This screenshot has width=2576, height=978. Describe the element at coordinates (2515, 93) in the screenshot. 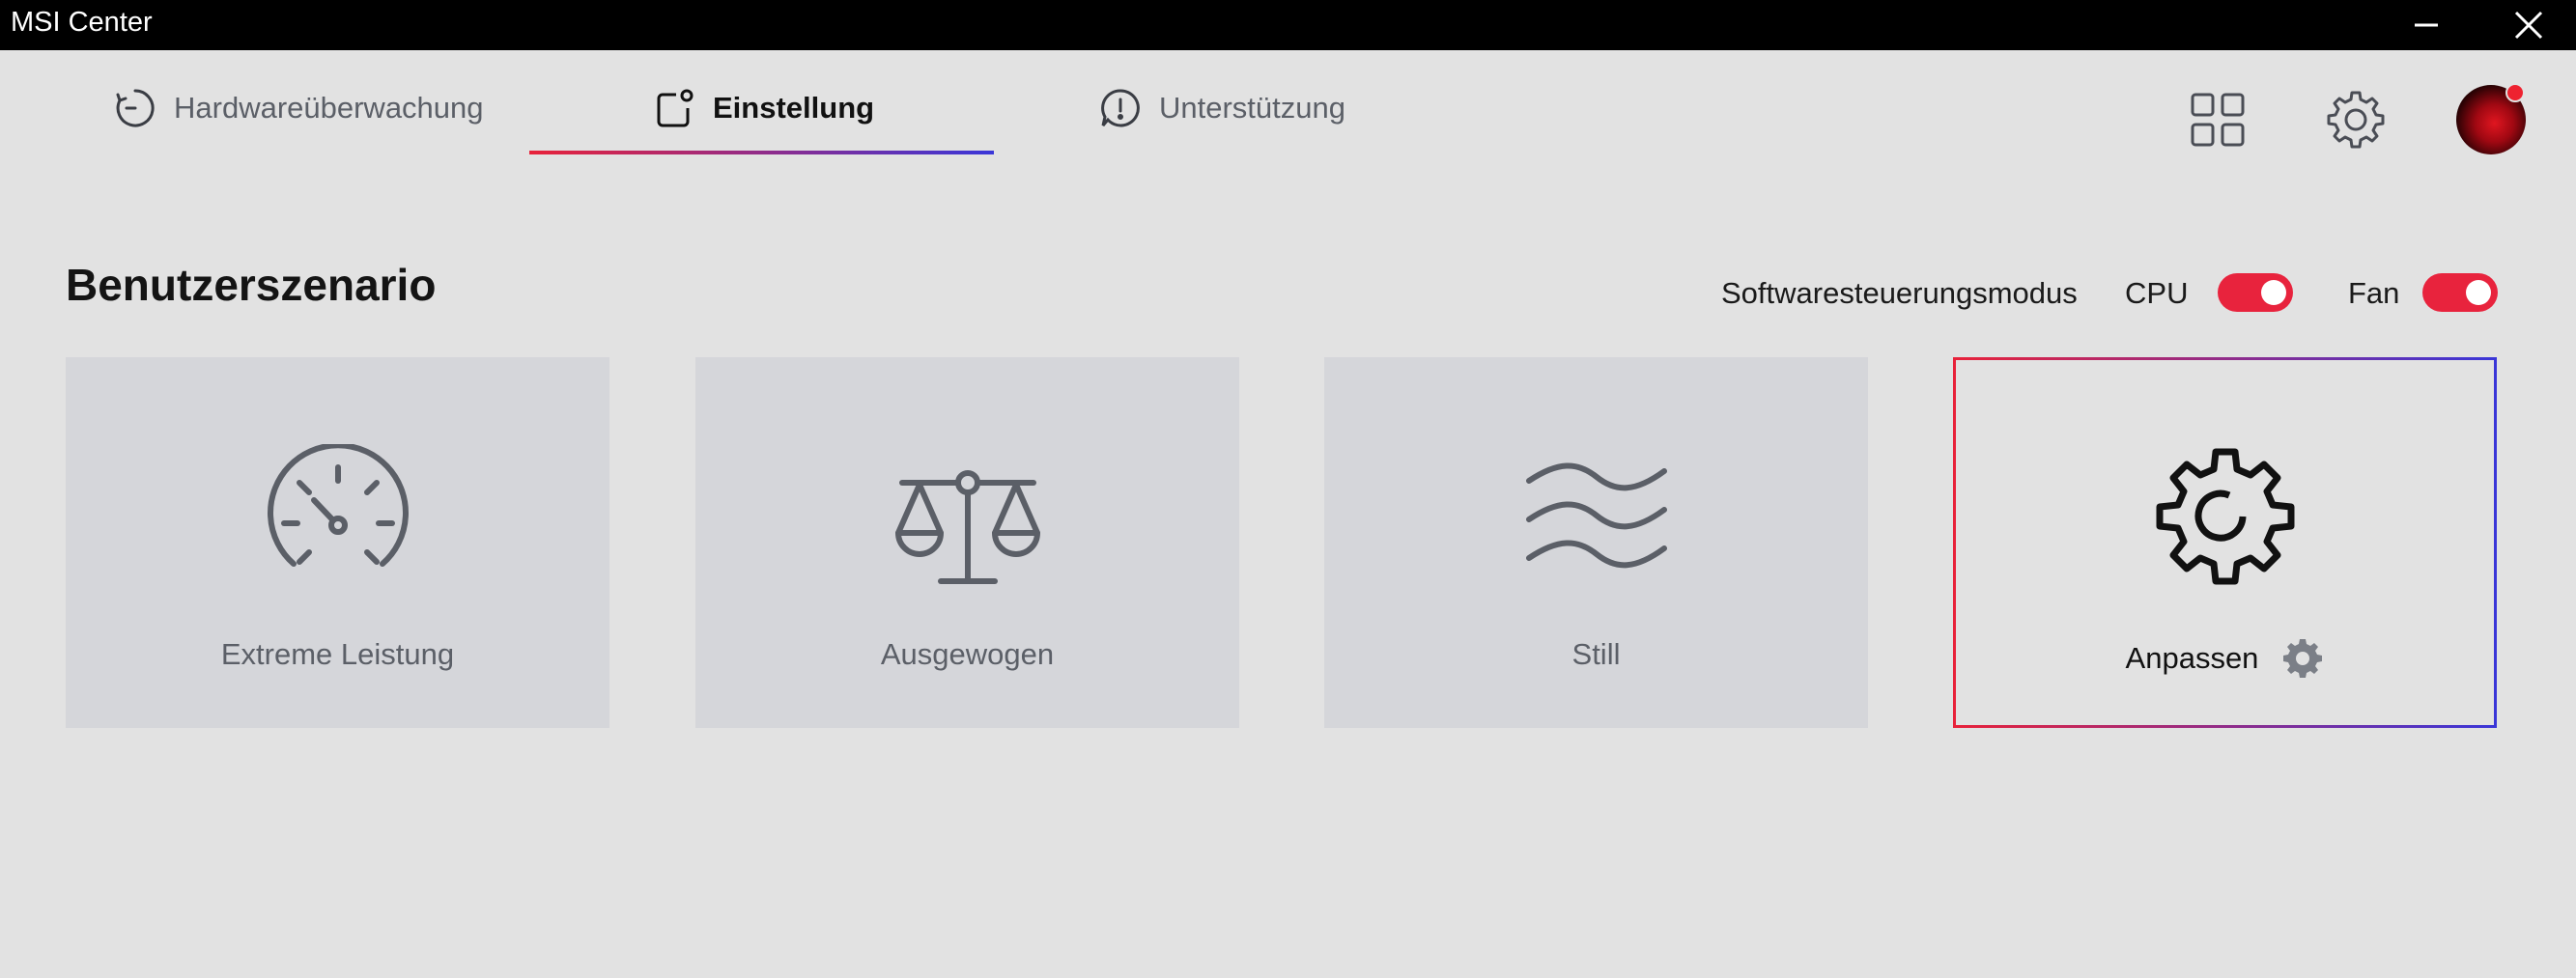

I see `notification-dot` at that location.